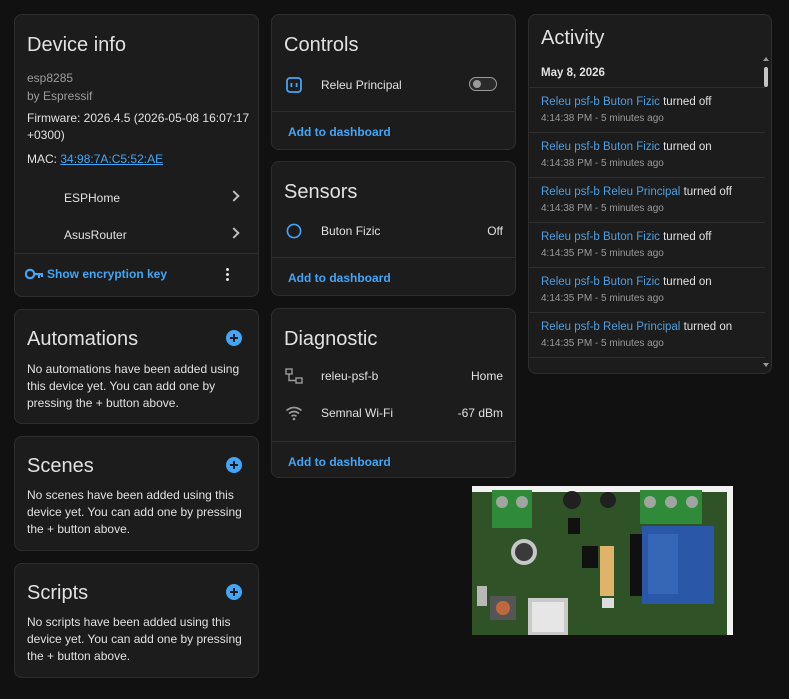 This screenshot has width=789, height=699. Describe the element at coordinates (60, 96) in the screenshot. I see `device-manufacturer: by Espressif` at that location.